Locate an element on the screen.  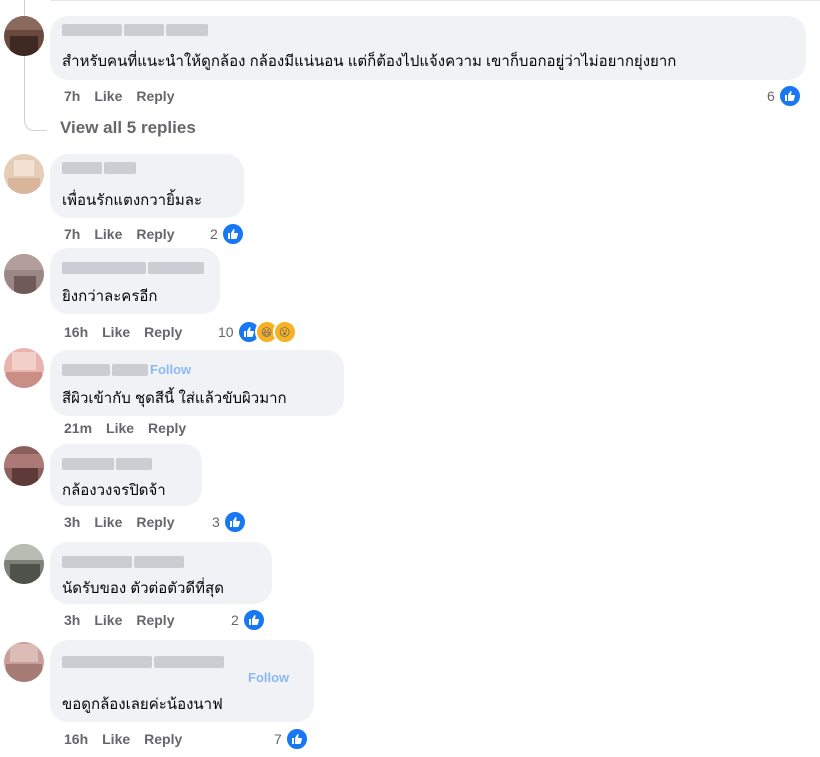
comment-bubble: Follow ขอดูกล้องเลยค่ะน้องนาฟ is located at coordinates (182, 681).